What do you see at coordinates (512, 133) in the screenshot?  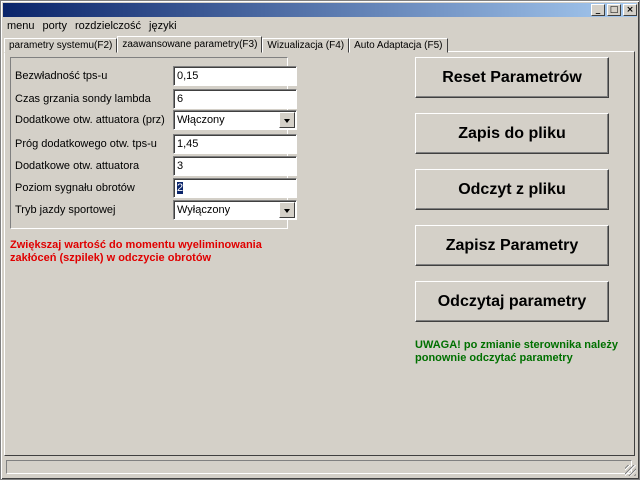 I see `save-to-file-button: Zapis do pliku` at bounding box center [512, 133].